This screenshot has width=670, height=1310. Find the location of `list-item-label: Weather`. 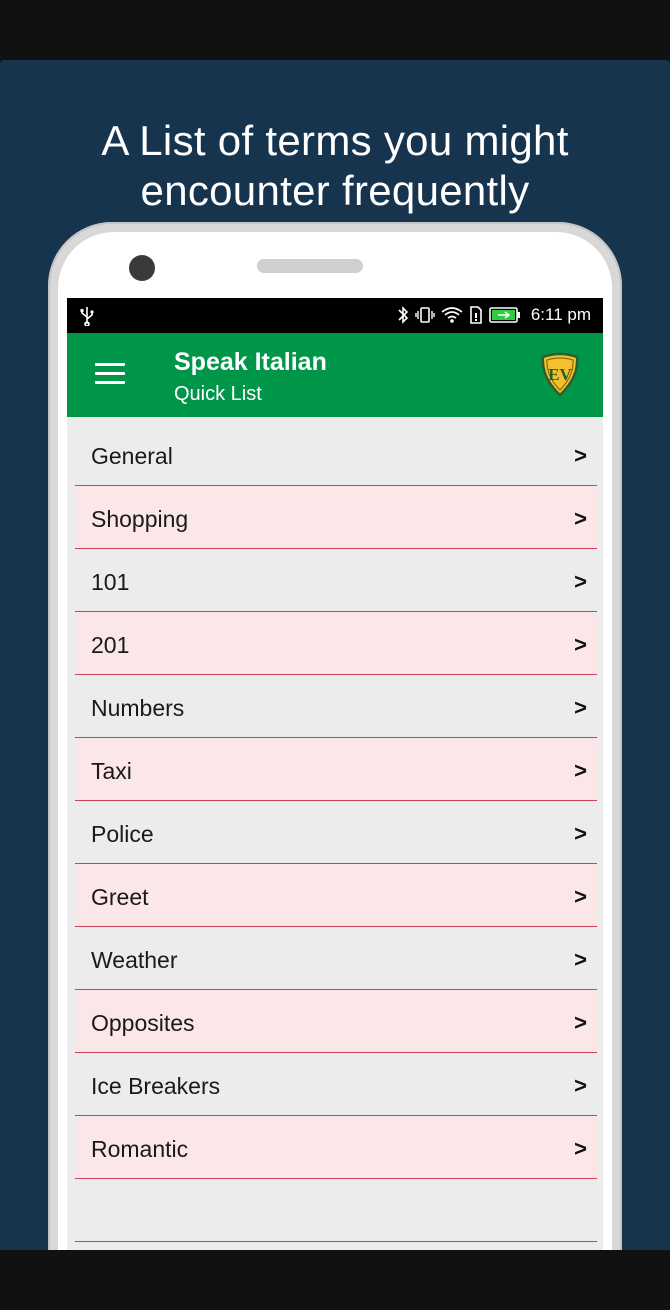

list-item-label: Weather is located at coordinates (134, 960).